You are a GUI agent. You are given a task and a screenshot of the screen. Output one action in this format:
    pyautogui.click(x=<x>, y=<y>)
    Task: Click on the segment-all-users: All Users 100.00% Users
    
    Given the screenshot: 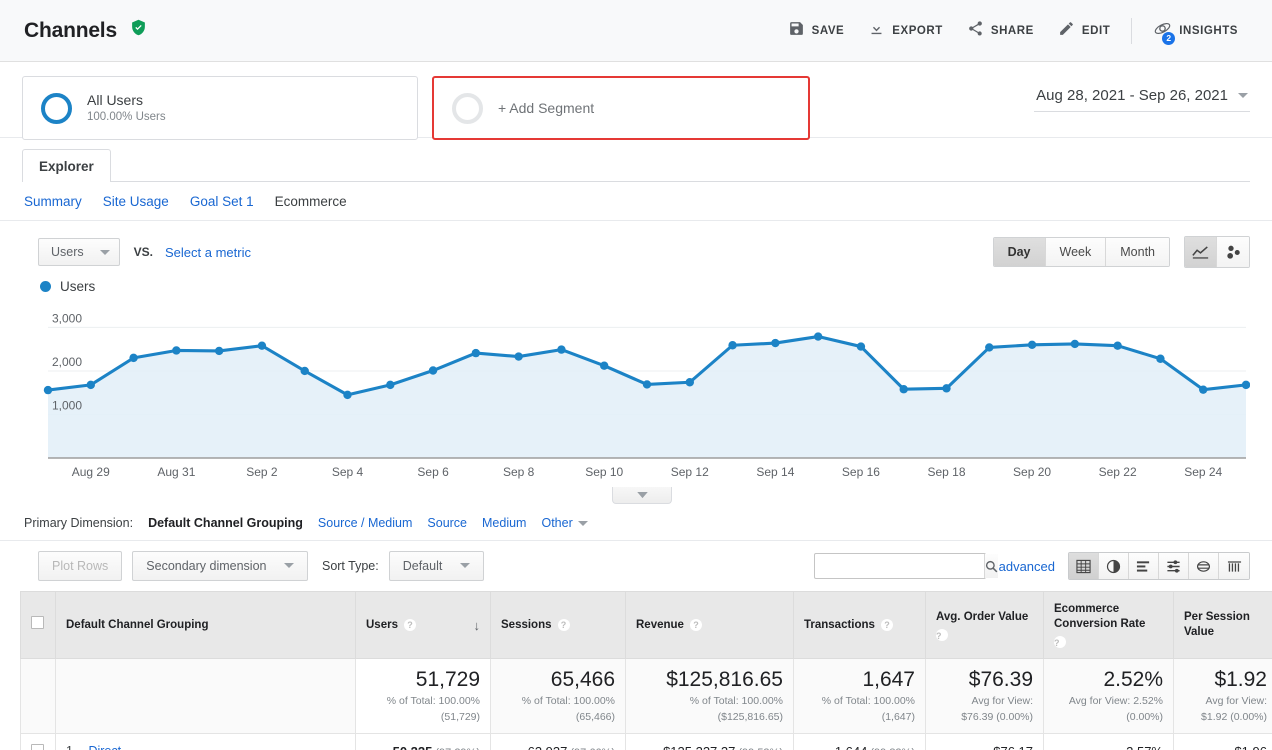 What is the action you would take?
    pyautogui.click(x=220, y=108)
    